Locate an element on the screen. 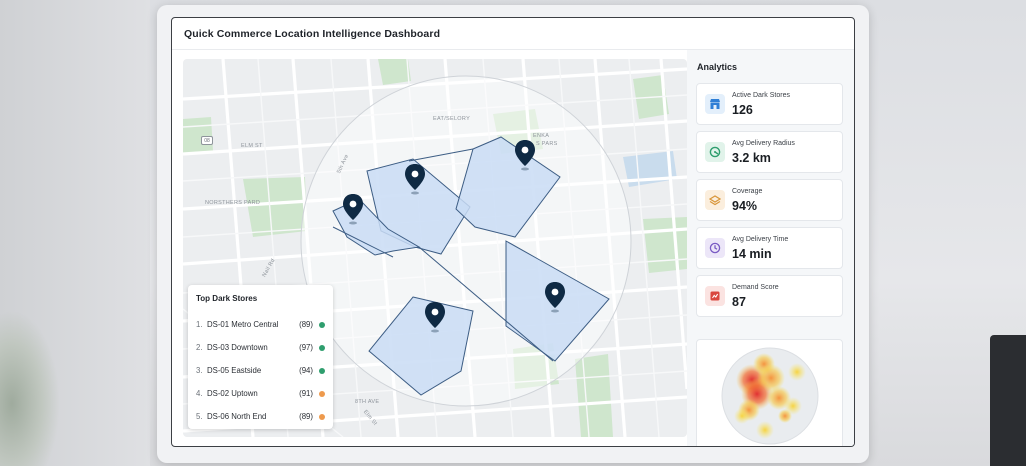  store-list-item: 3. DS-05 Eastside (94) is located at coordinates (260, 370).